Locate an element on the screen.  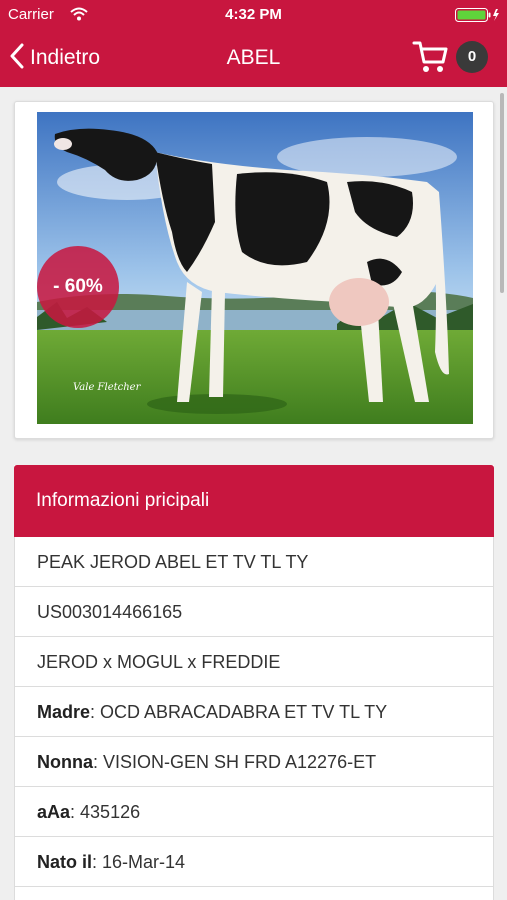
row-key: Nonna is located at coordinates (65, 762).